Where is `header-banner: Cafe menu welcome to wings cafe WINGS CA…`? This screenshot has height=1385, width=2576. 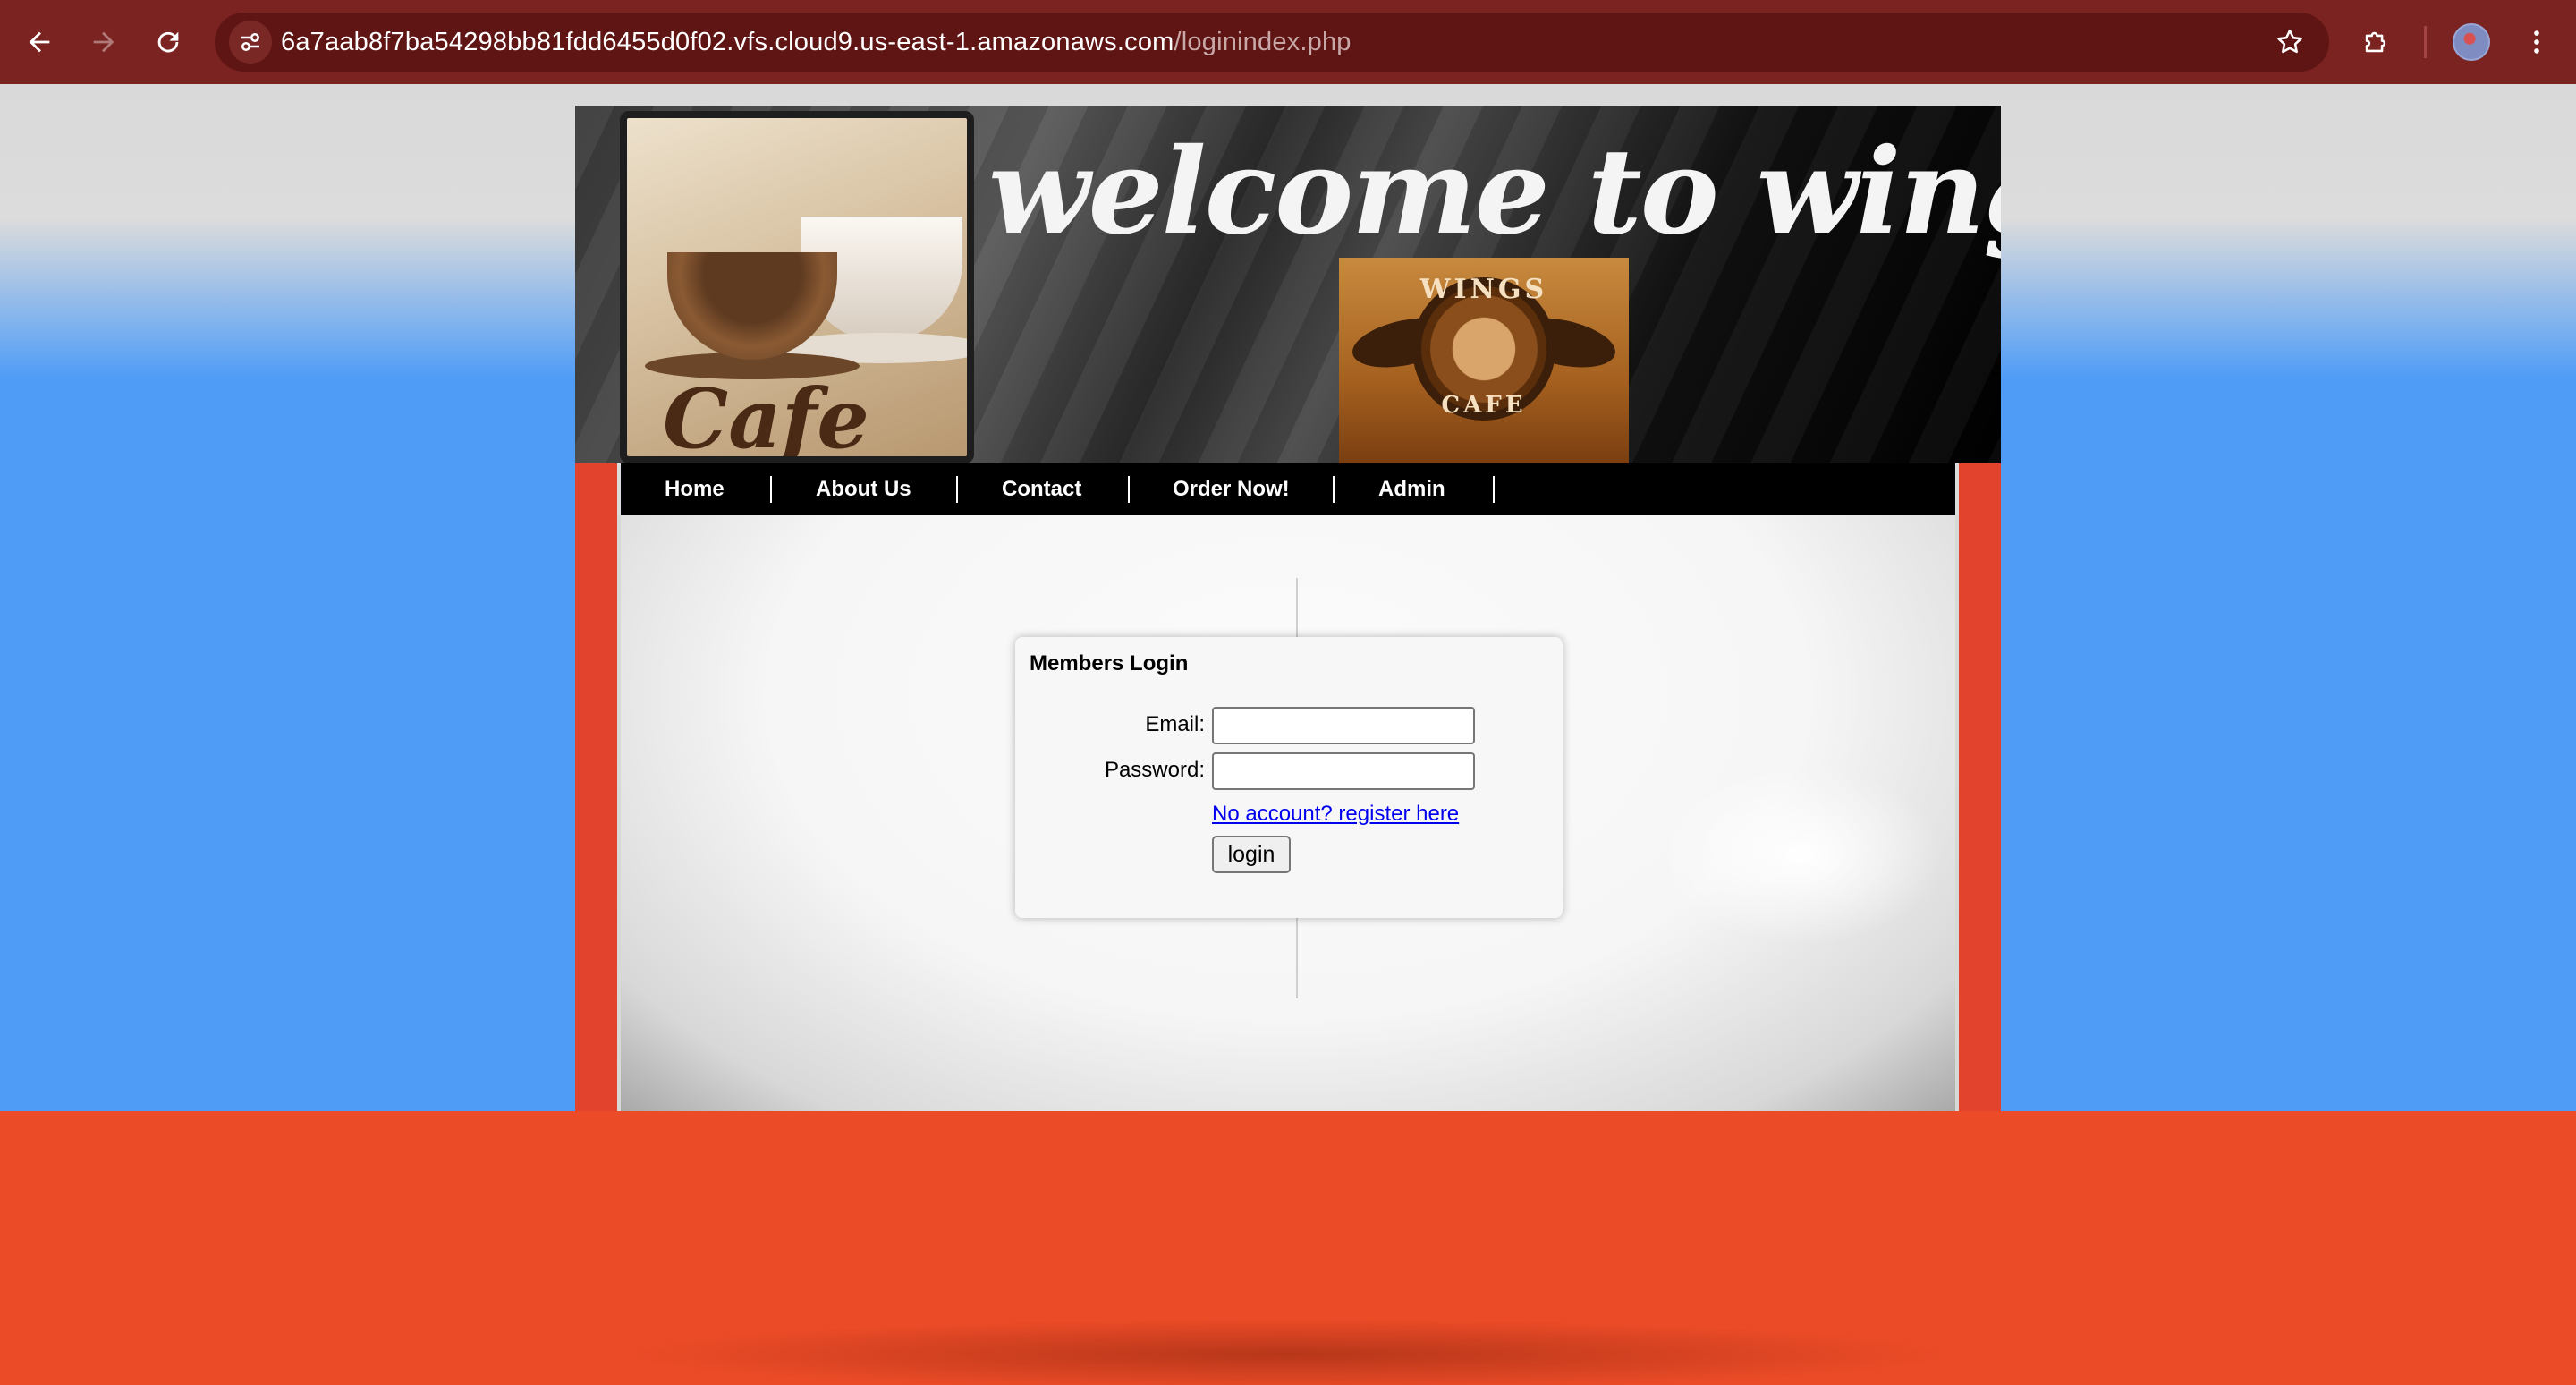 header-banner: Cafe menu welcome to wings cafe WINGS CA… is located at coordinates (1288, 284).